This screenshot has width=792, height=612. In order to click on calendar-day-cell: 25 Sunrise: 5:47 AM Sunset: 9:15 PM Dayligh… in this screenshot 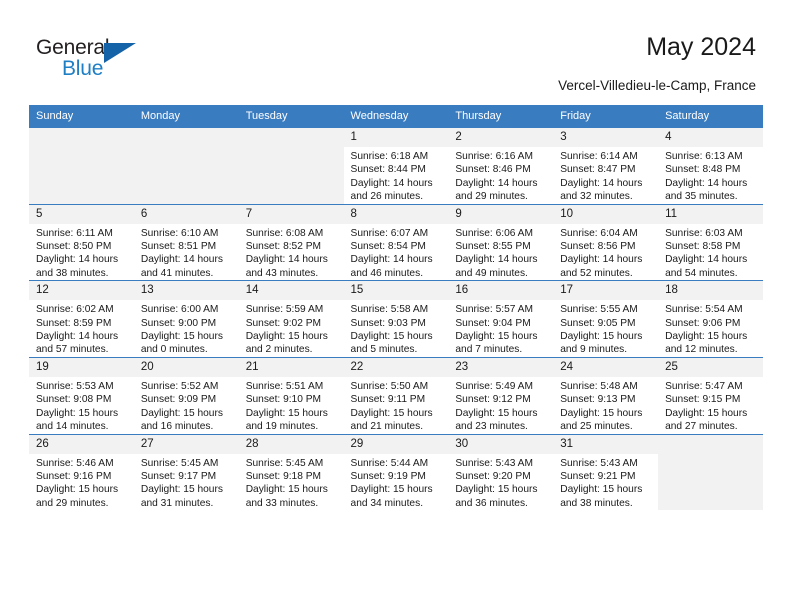, I will do `click(710, 395)`.